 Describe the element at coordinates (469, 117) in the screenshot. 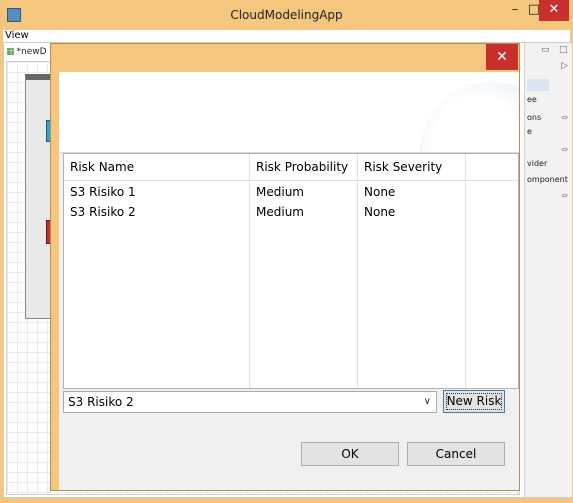

I see `banner-decoration` at that location.